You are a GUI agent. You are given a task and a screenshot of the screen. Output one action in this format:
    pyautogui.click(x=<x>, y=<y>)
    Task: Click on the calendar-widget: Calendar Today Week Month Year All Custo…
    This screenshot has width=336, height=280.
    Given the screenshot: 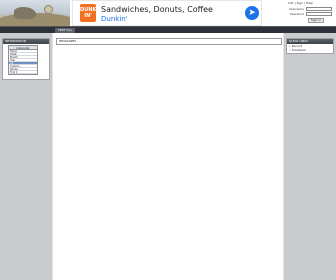 What is the action you would take?
    pyautogui.click(x=23, y=60)
    